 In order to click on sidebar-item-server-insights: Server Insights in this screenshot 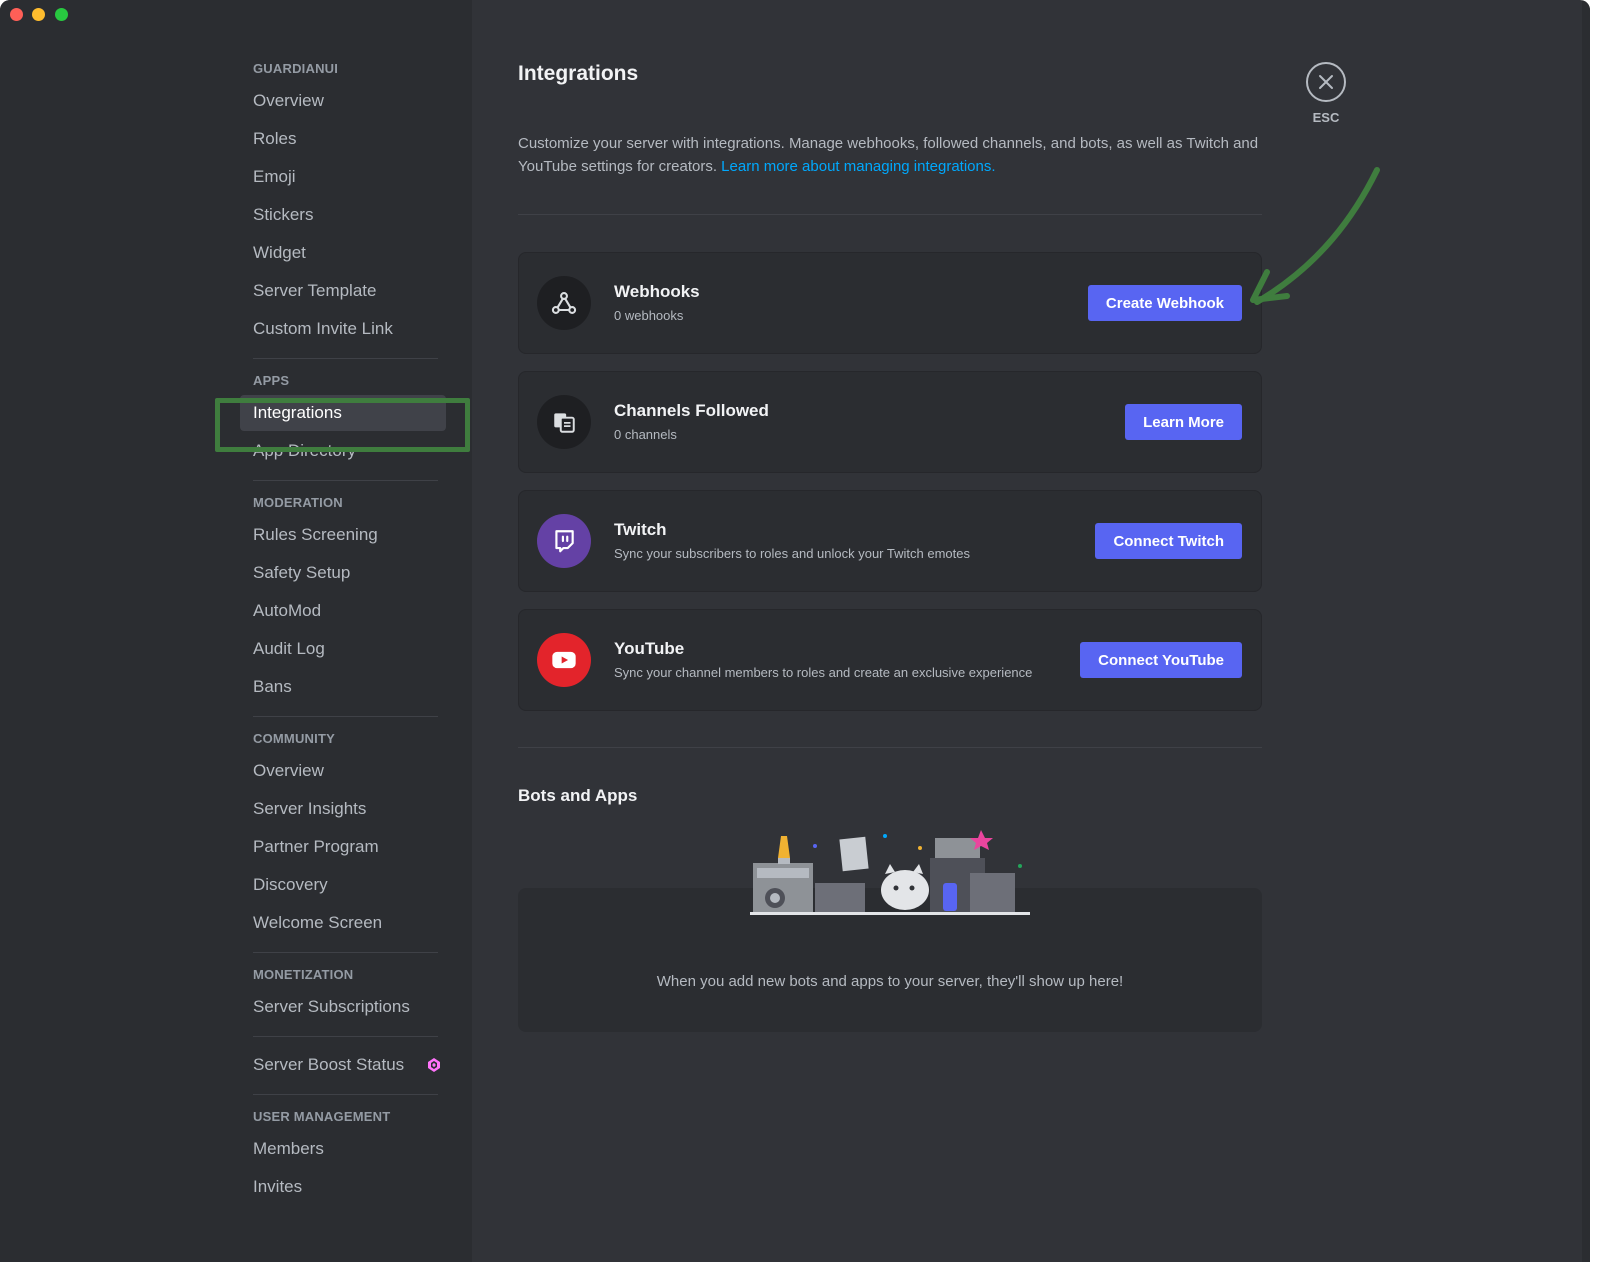, I will do `click(343, 809)`.